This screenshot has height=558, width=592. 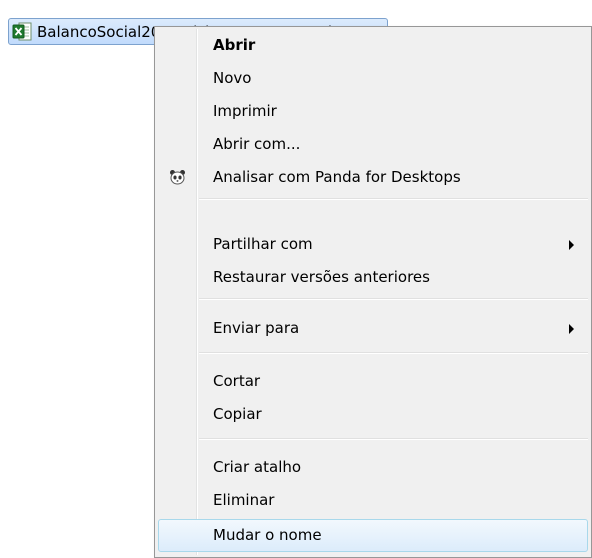 I want to click on panda-icon, so click(x=177, y=177).